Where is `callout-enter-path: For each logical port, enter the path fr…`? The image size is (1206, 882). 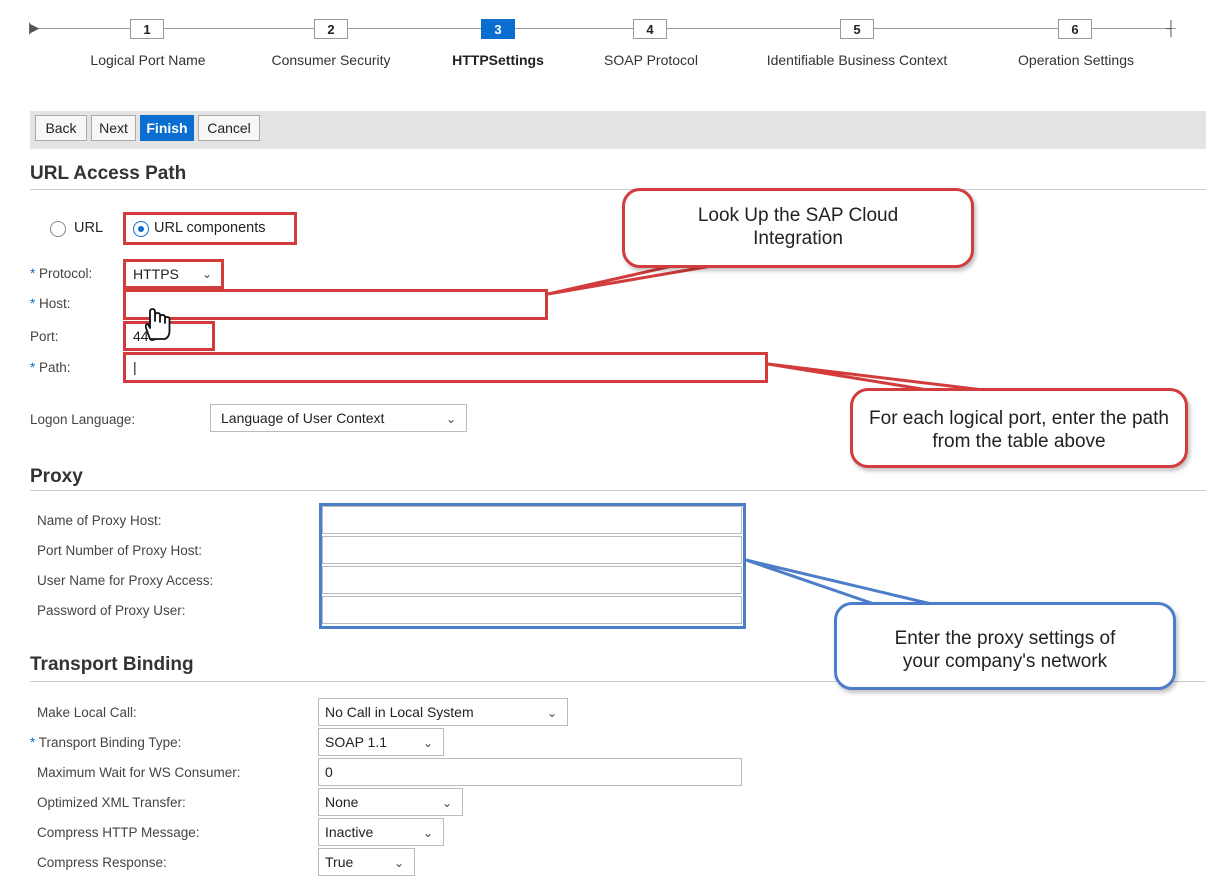 callout-enter-path: For each logical port, enter the path fr… is located at coordinates (1019, 428).